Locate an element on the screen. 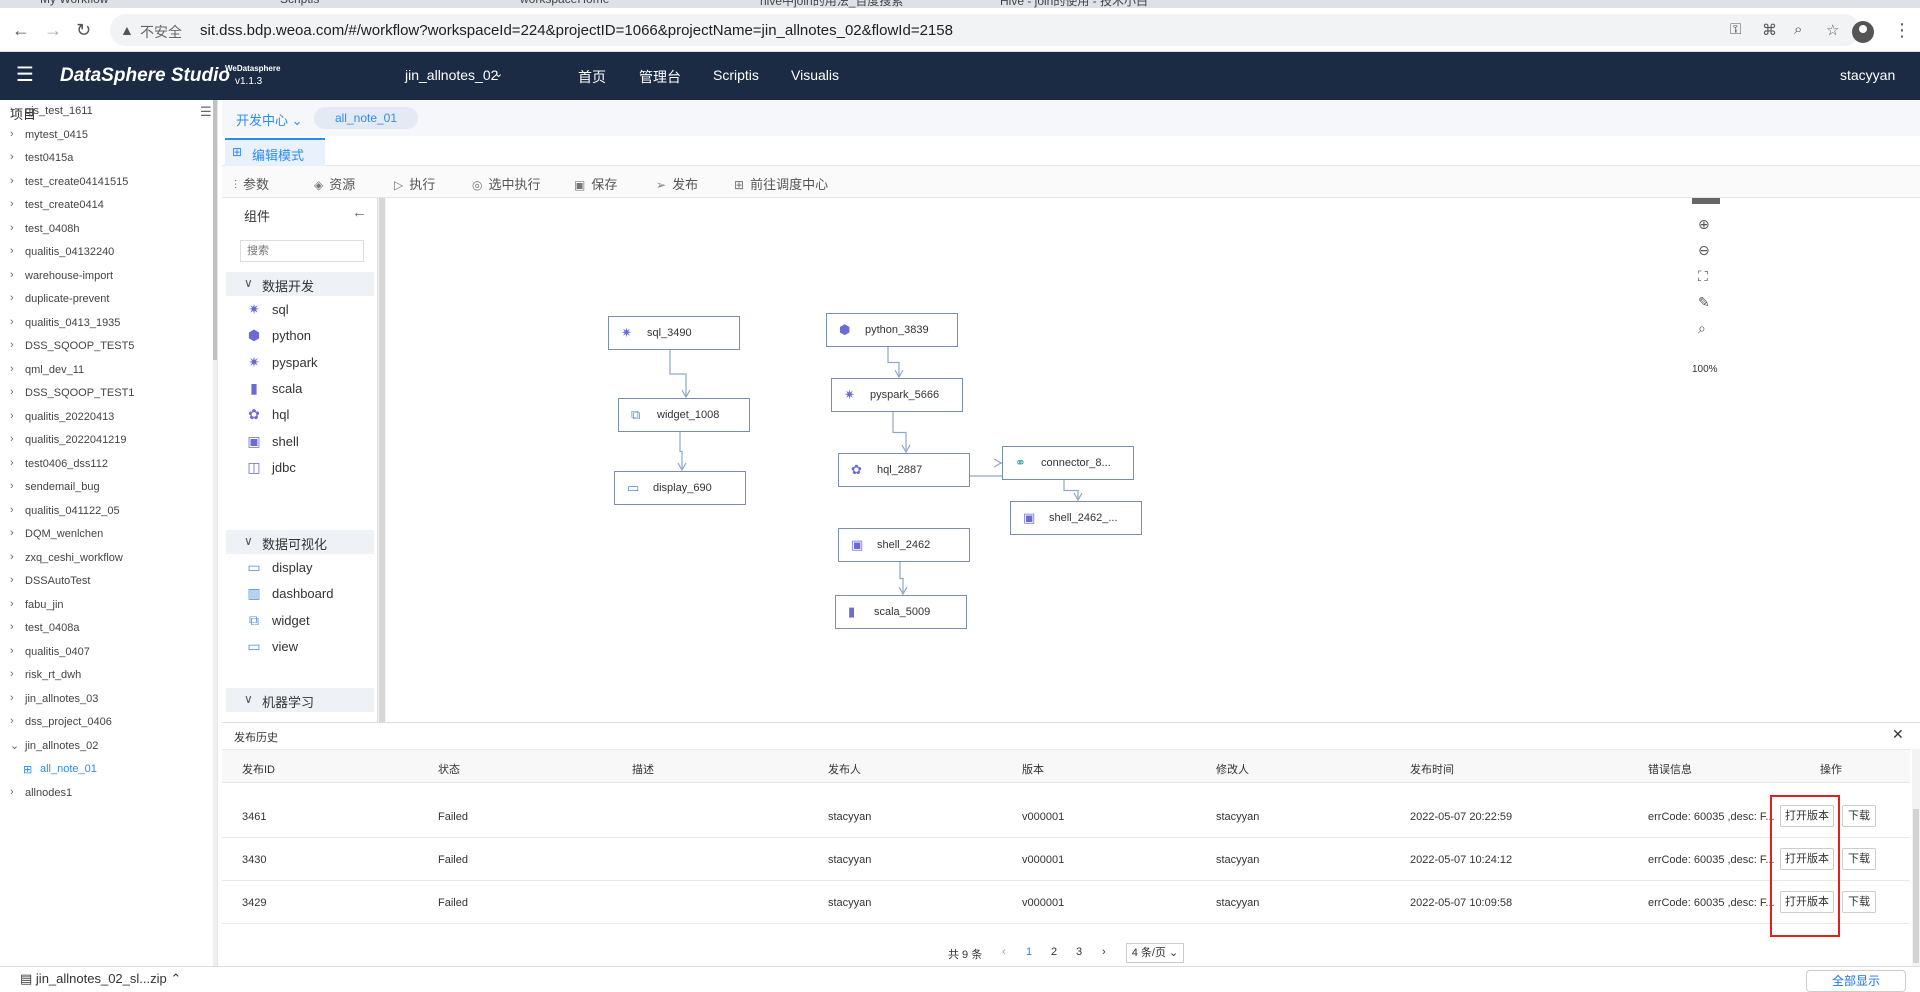 The width and height of the screenshot is (1920, 992). browser-tab: hive中join的用法_百度搜索 is located at coordinates (831, 4).